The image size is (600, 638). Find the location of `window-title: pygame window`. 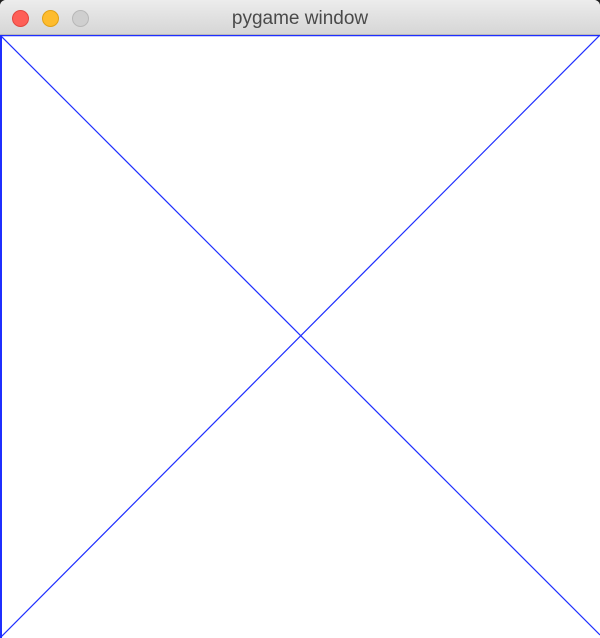

window-title: pygame window is located at coordinates (300, 18).